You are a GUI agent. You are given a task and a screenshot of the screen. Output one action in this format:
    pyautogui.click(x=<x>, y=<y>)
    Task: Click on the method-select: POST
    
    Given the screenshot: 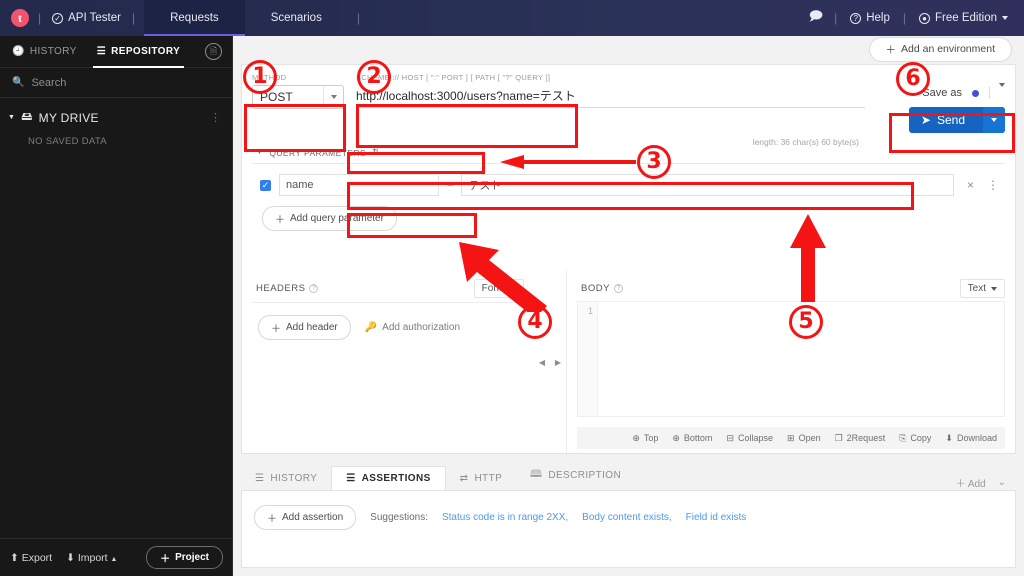 What is the action you would take?
    pyautogui.click(x=298, y=97)
    